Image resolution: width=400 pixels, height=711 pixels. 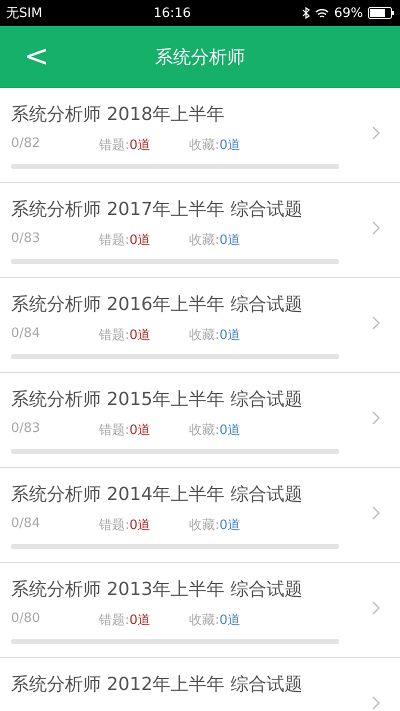 What do you see at coordinates (118, 114) in the screenshot?
I see `paper-title: 系统分析师 2018年上半年` at bounding box center [118, 114].